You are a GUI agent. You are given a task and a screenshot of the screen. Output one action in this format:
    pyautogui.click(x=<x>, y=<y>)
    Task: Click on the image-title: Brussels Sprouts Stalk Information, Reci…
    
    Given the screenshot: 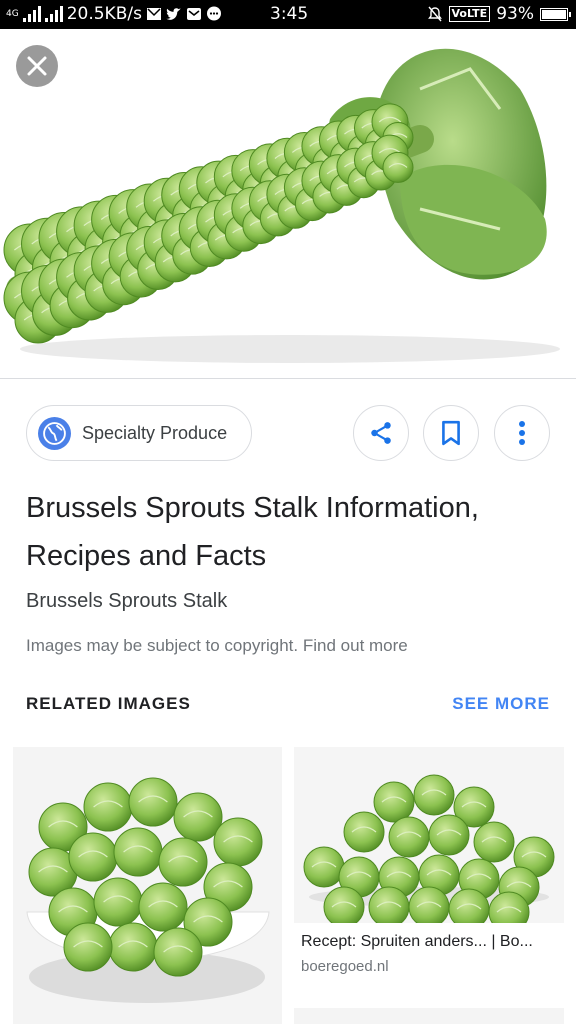 What is the action you would take?
    pyautogui.click(x=286, y=532)
    